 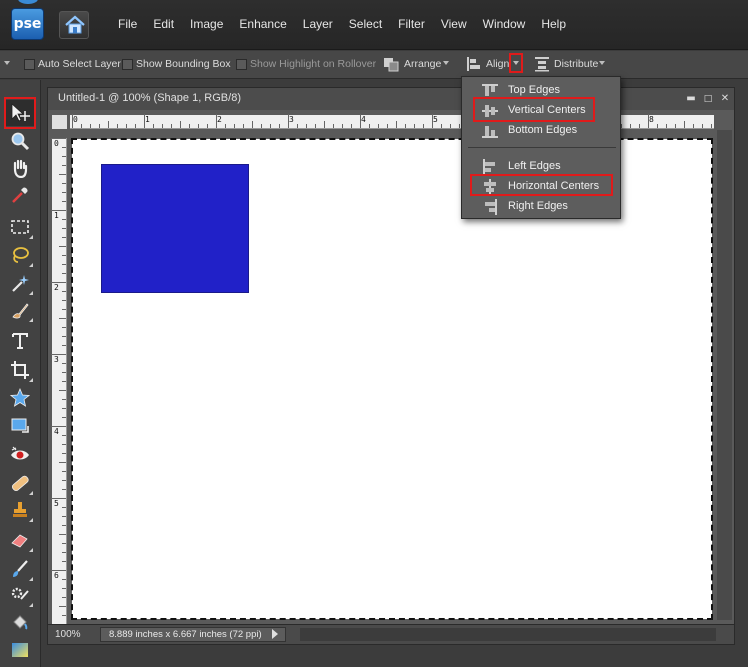 What do you see at coordinates (391, 99) in the screenshot?
I see `document-tab: Untitled-1 @ 100% (Shape 1, RGB/8) ▬ □ ✕` at bounding box center [391, 99].